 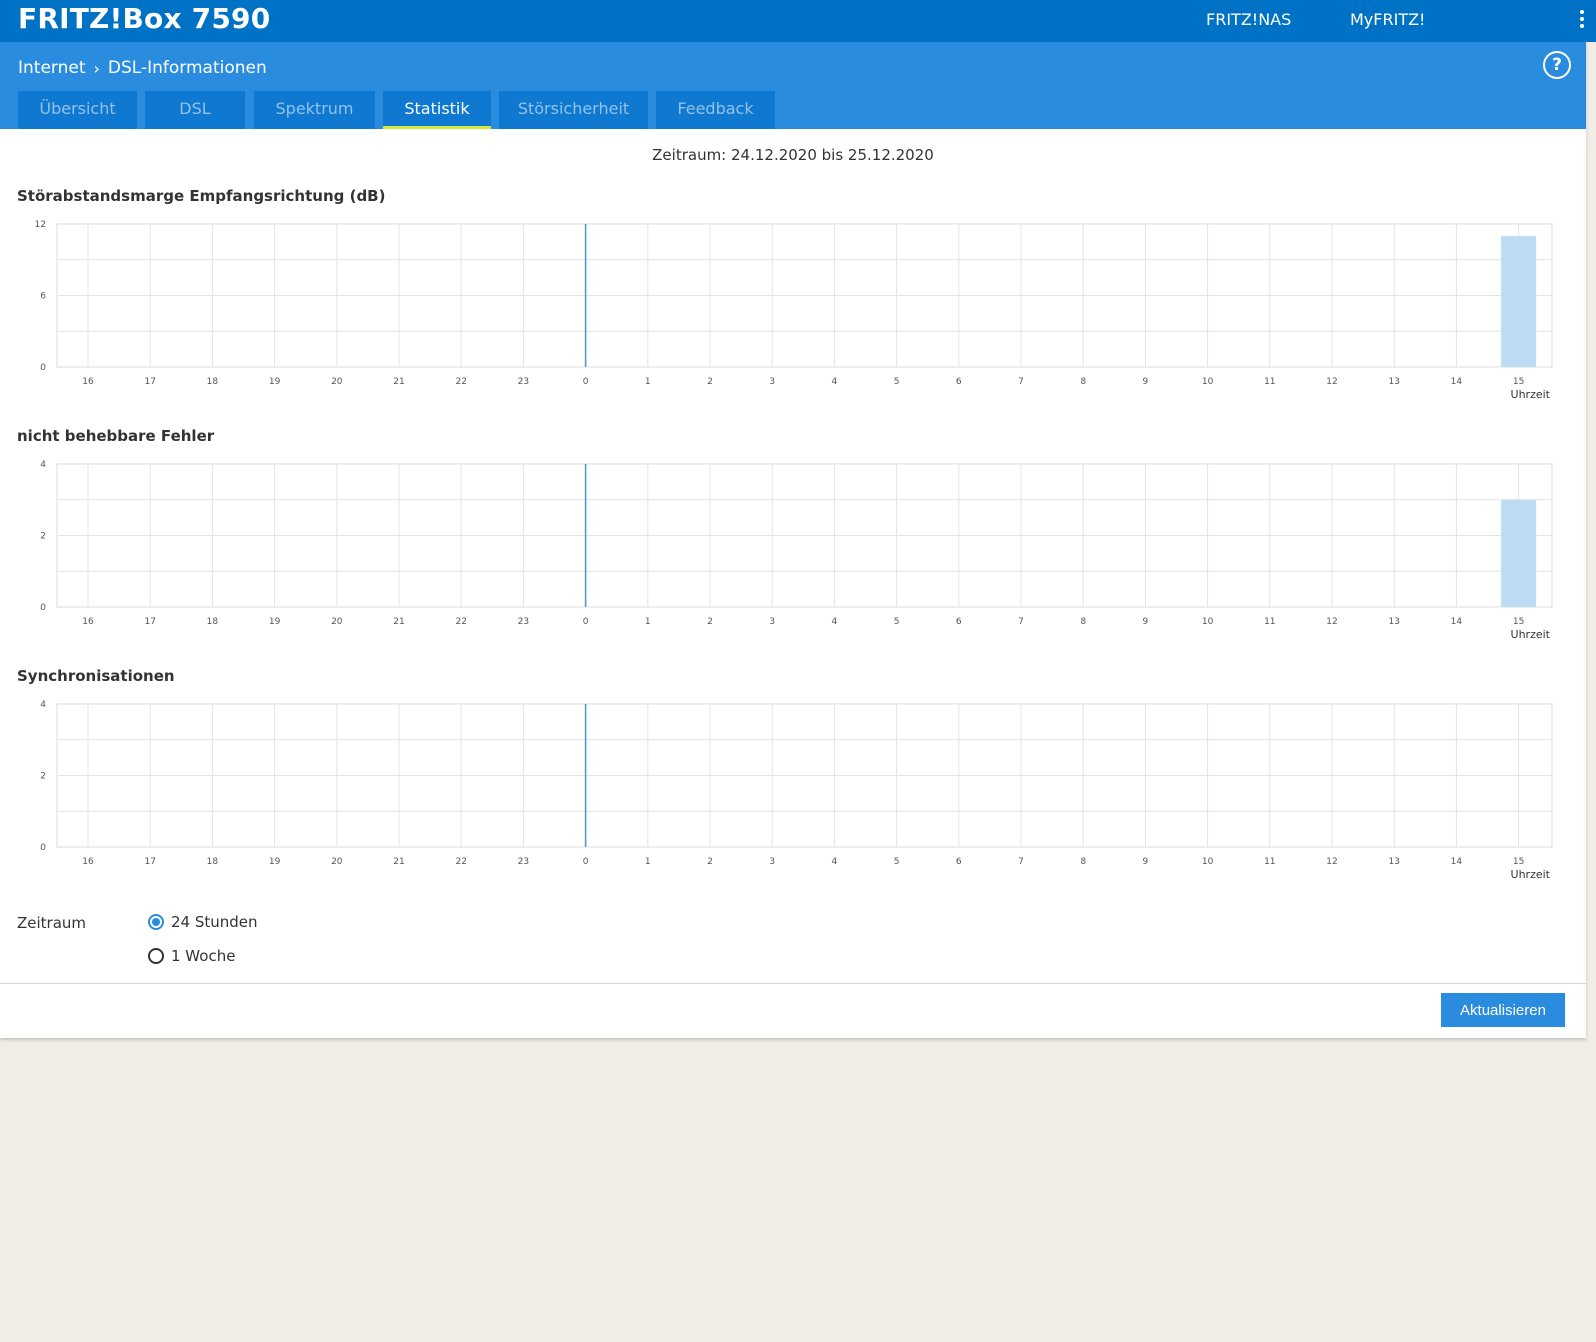 I want to click on aktualisieren-button: Aktualisieren, so click(x=1503, y=1010).